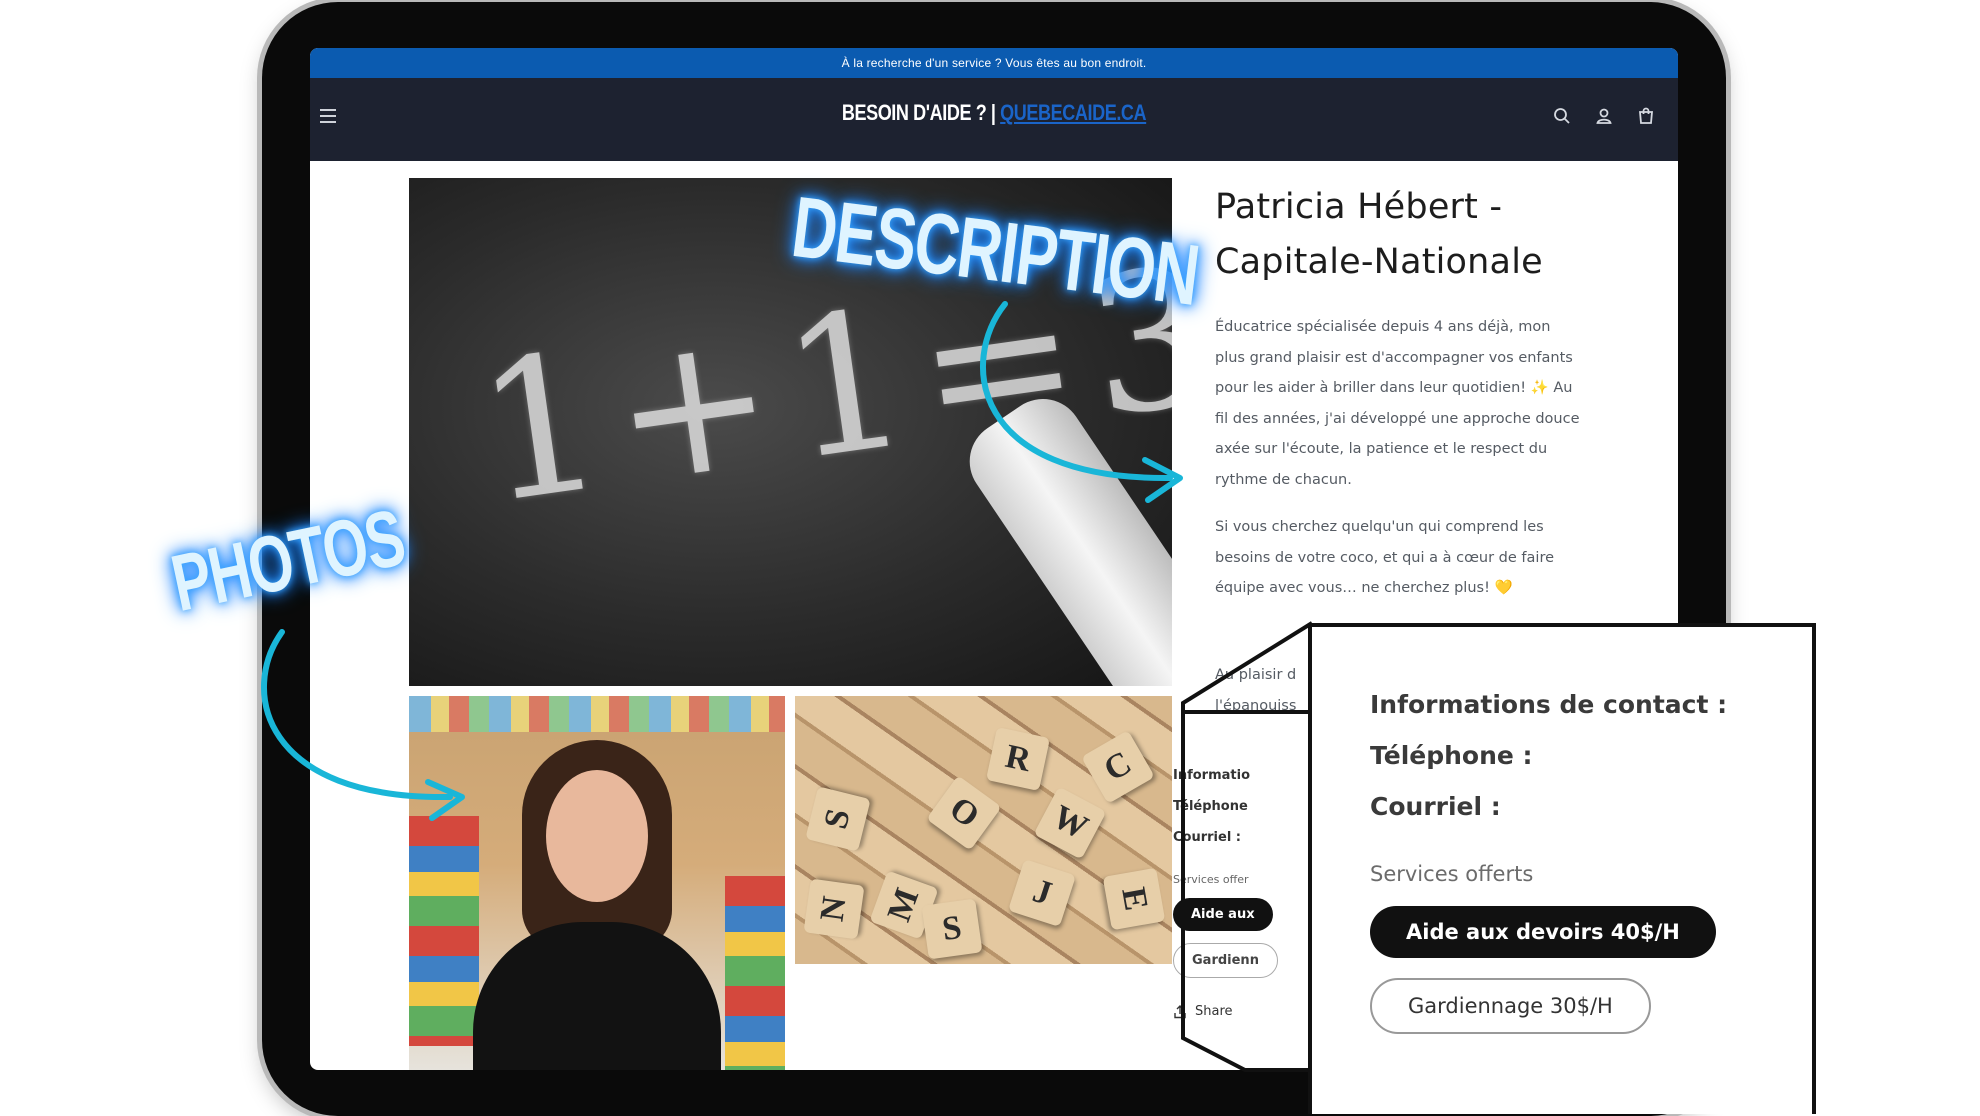 The height and width of the screenshot is (1116, 1980). I want to click on tile: N, so click(834, 909).